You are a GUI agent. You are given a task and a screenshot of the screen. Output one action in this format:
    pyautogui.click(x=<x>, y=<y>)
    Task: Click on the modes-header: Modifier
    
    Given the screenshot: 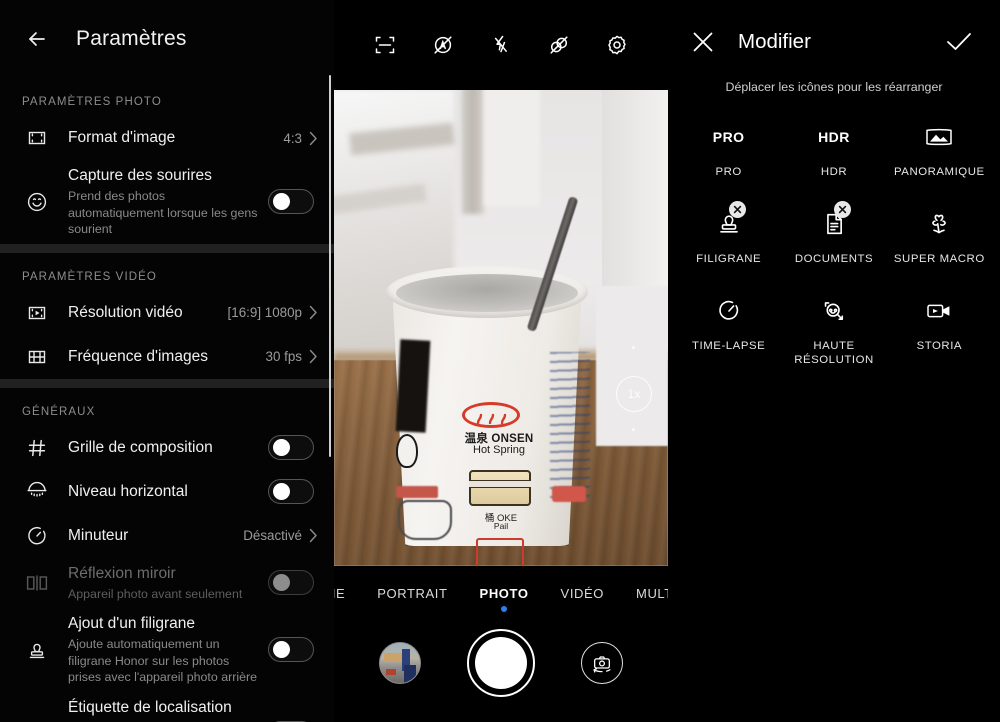 What is the action you would take?
    pyautogui.click(x=834, y=42)
    